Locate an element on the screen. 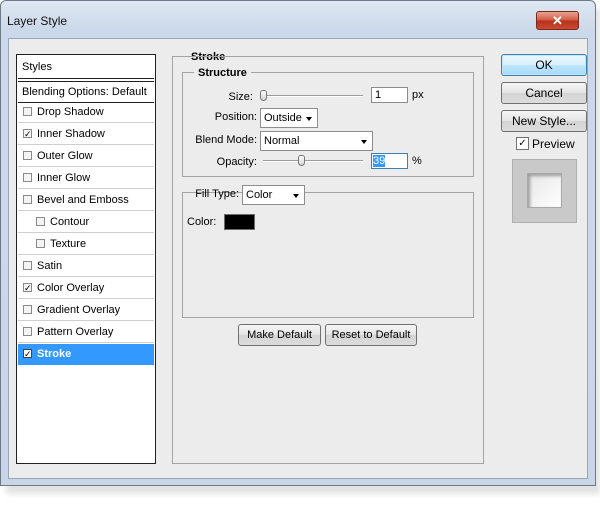 This screenshot has width=600, height=520. window-title: Layer Style is located at coordinates (37, 21).